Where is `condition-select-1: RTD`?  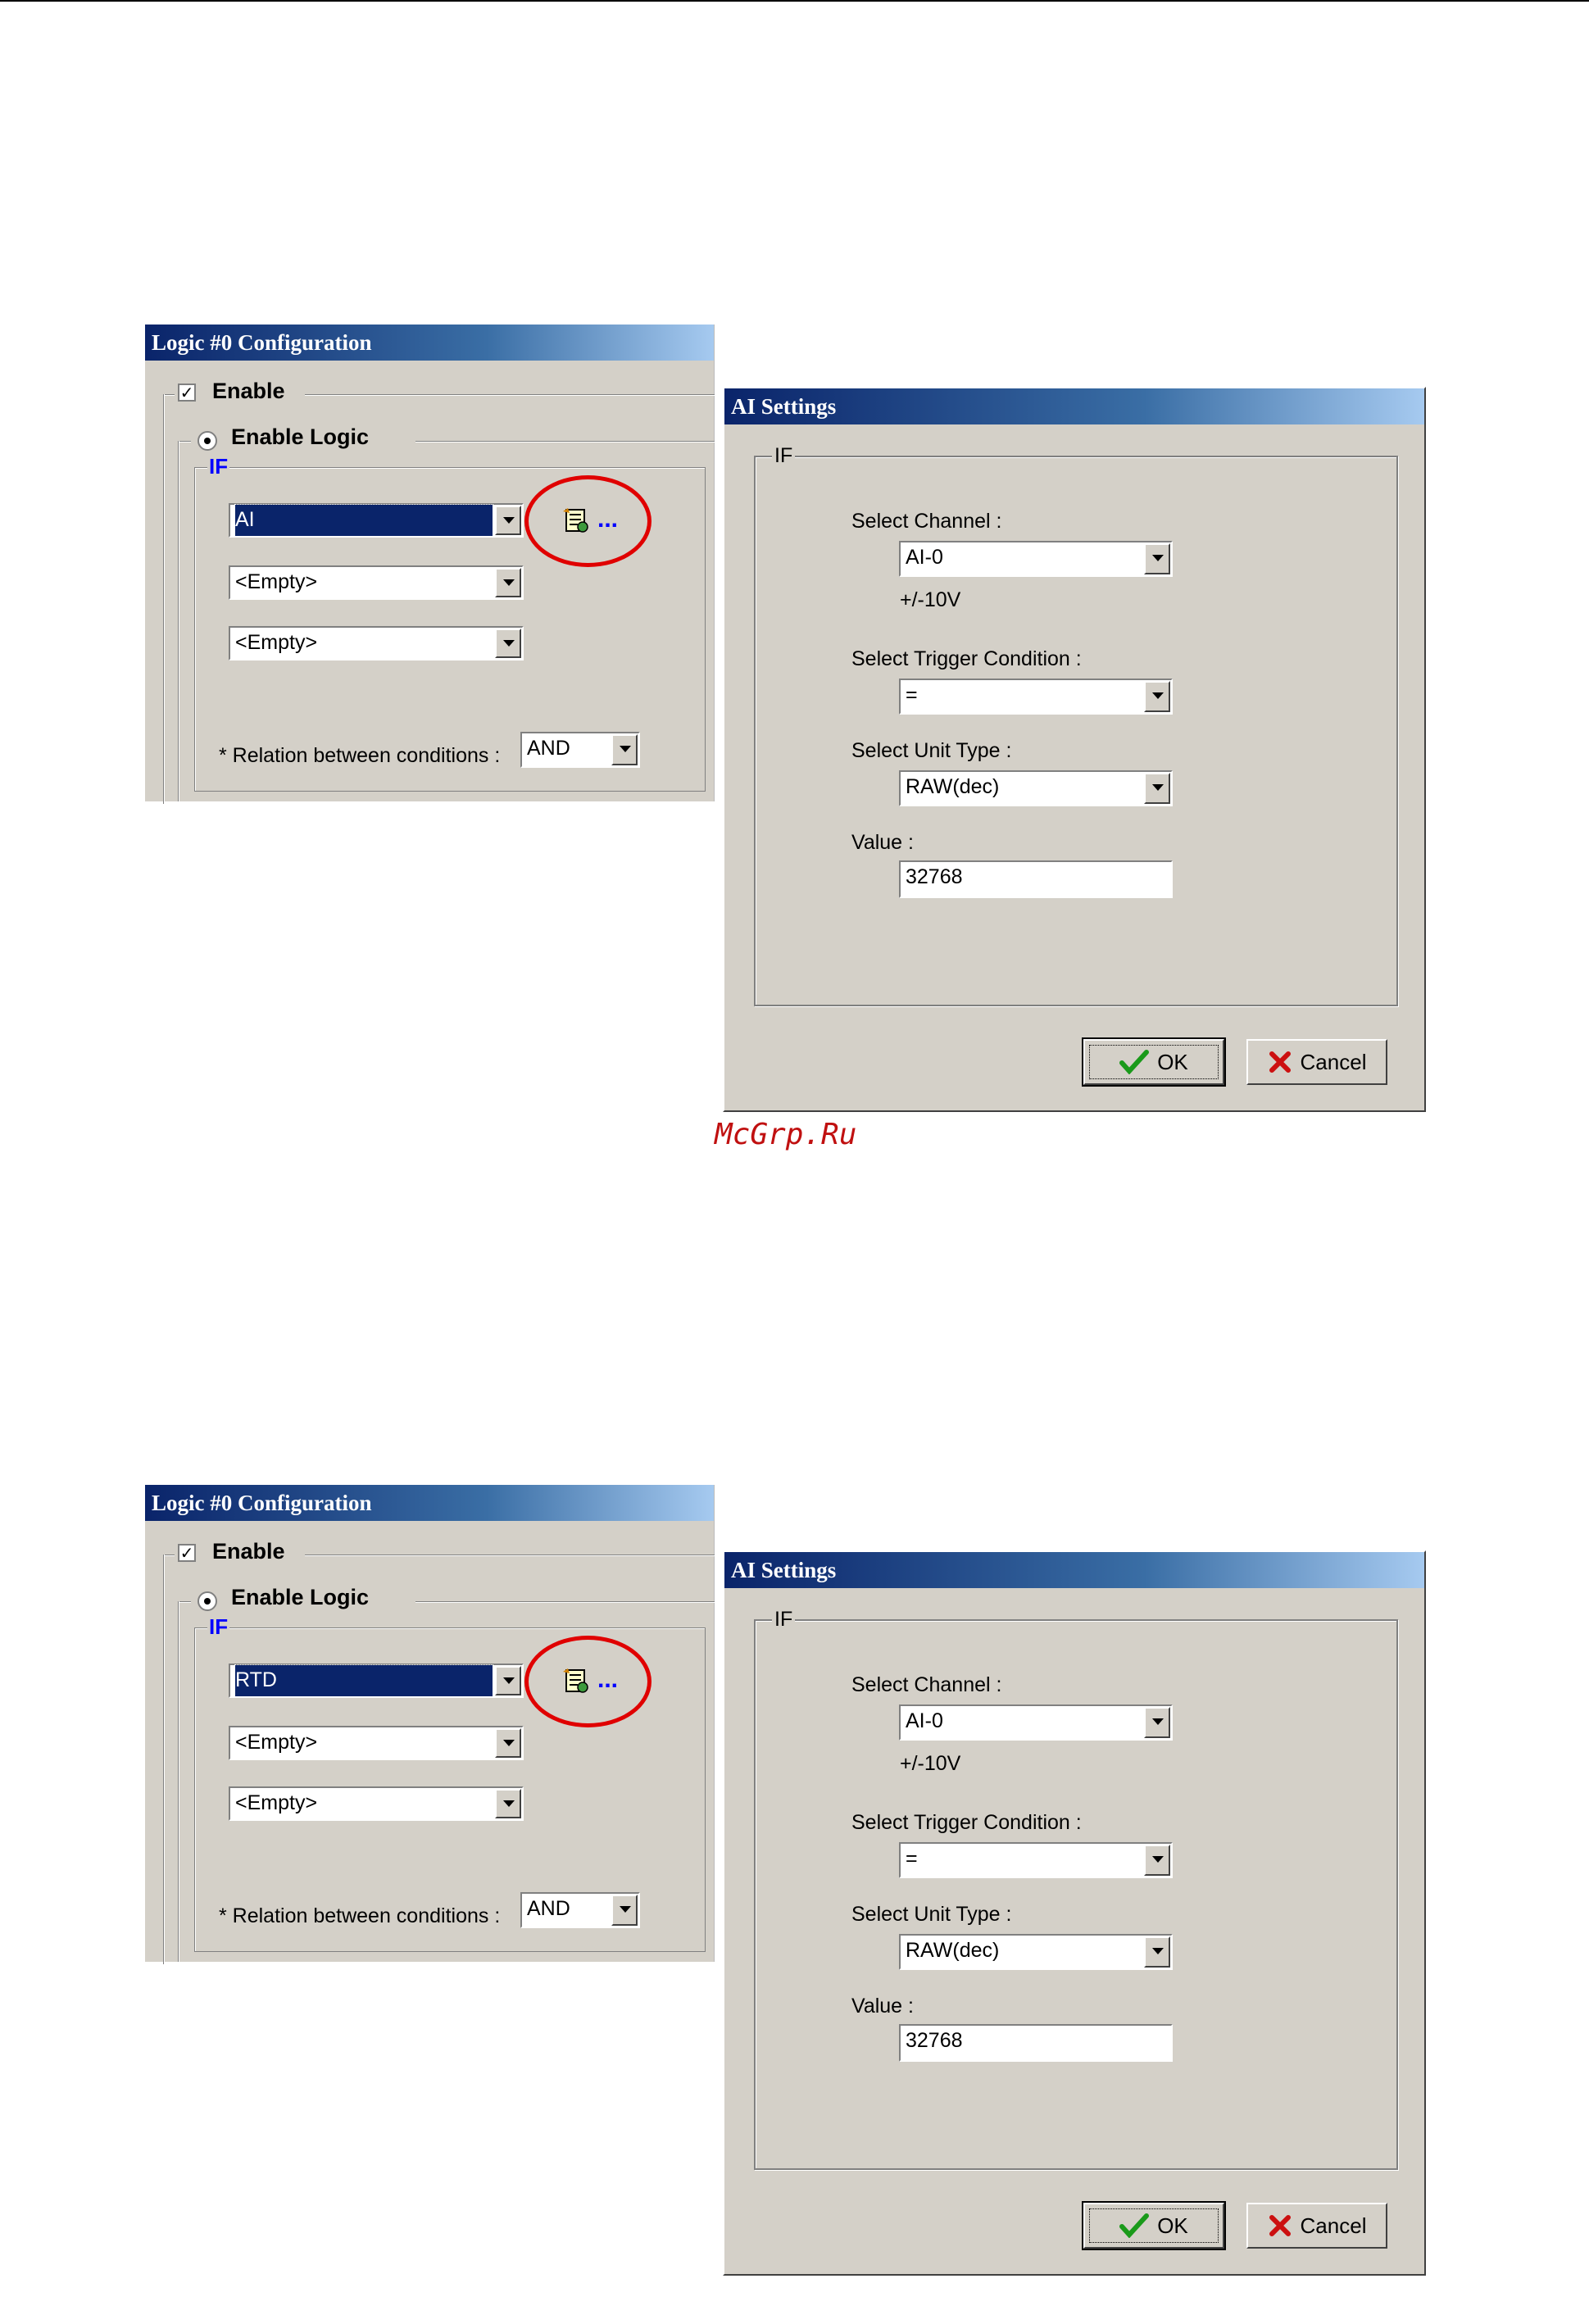 condition-select-1: RTD is located at coordinates (376, 1681).